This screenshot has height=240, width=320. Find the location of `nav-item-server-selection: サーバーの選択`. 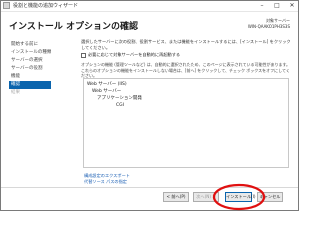

nav-item-server-selection: サーバーの選択 is located at coordinates (30, 61).